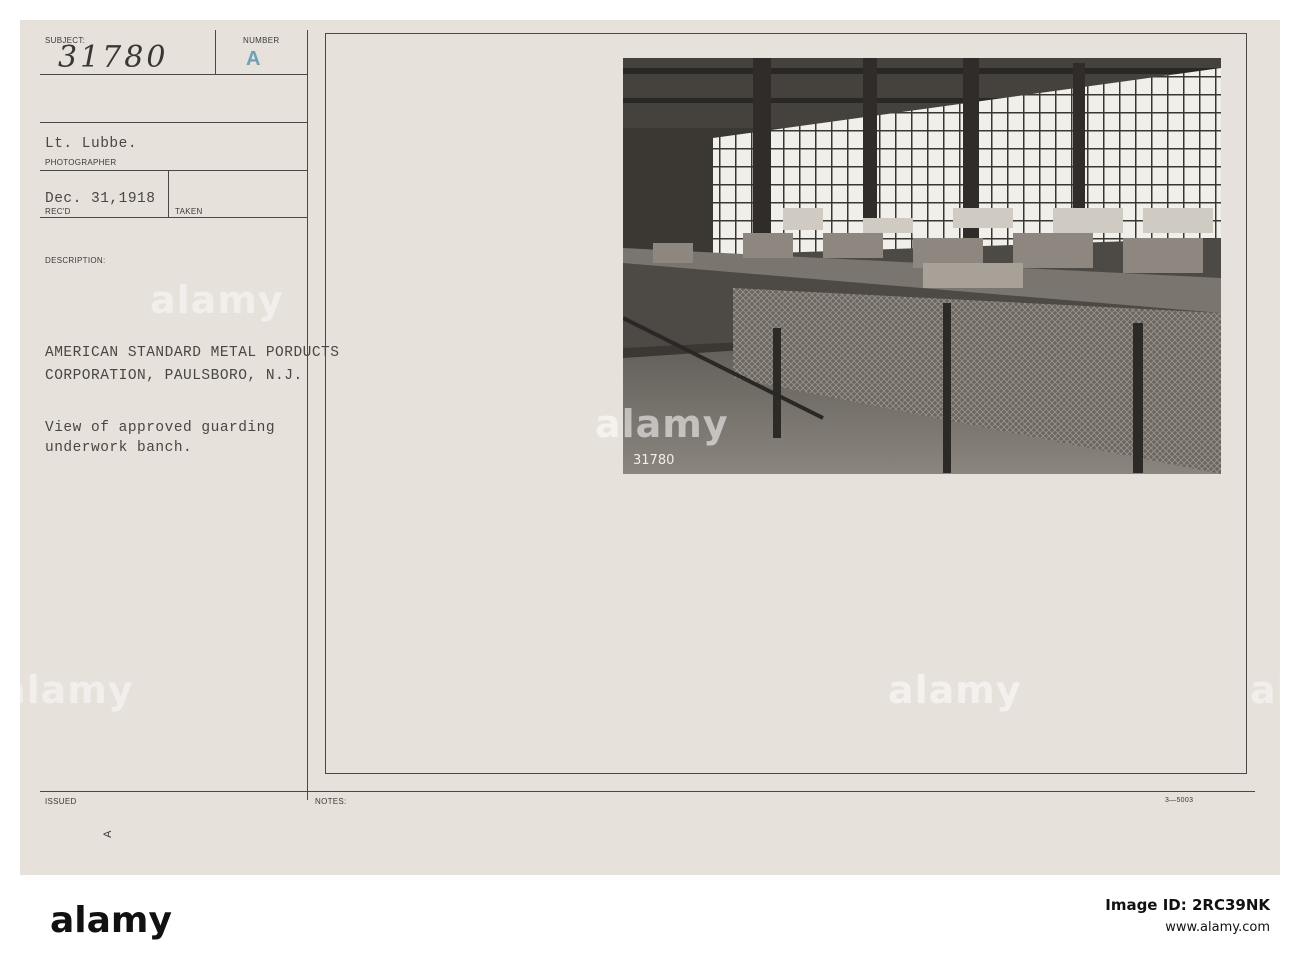  What do you see at coordinates (107, 834) in the screenshot?
I see `issued-mark: A` at bounding box center [107, 834].